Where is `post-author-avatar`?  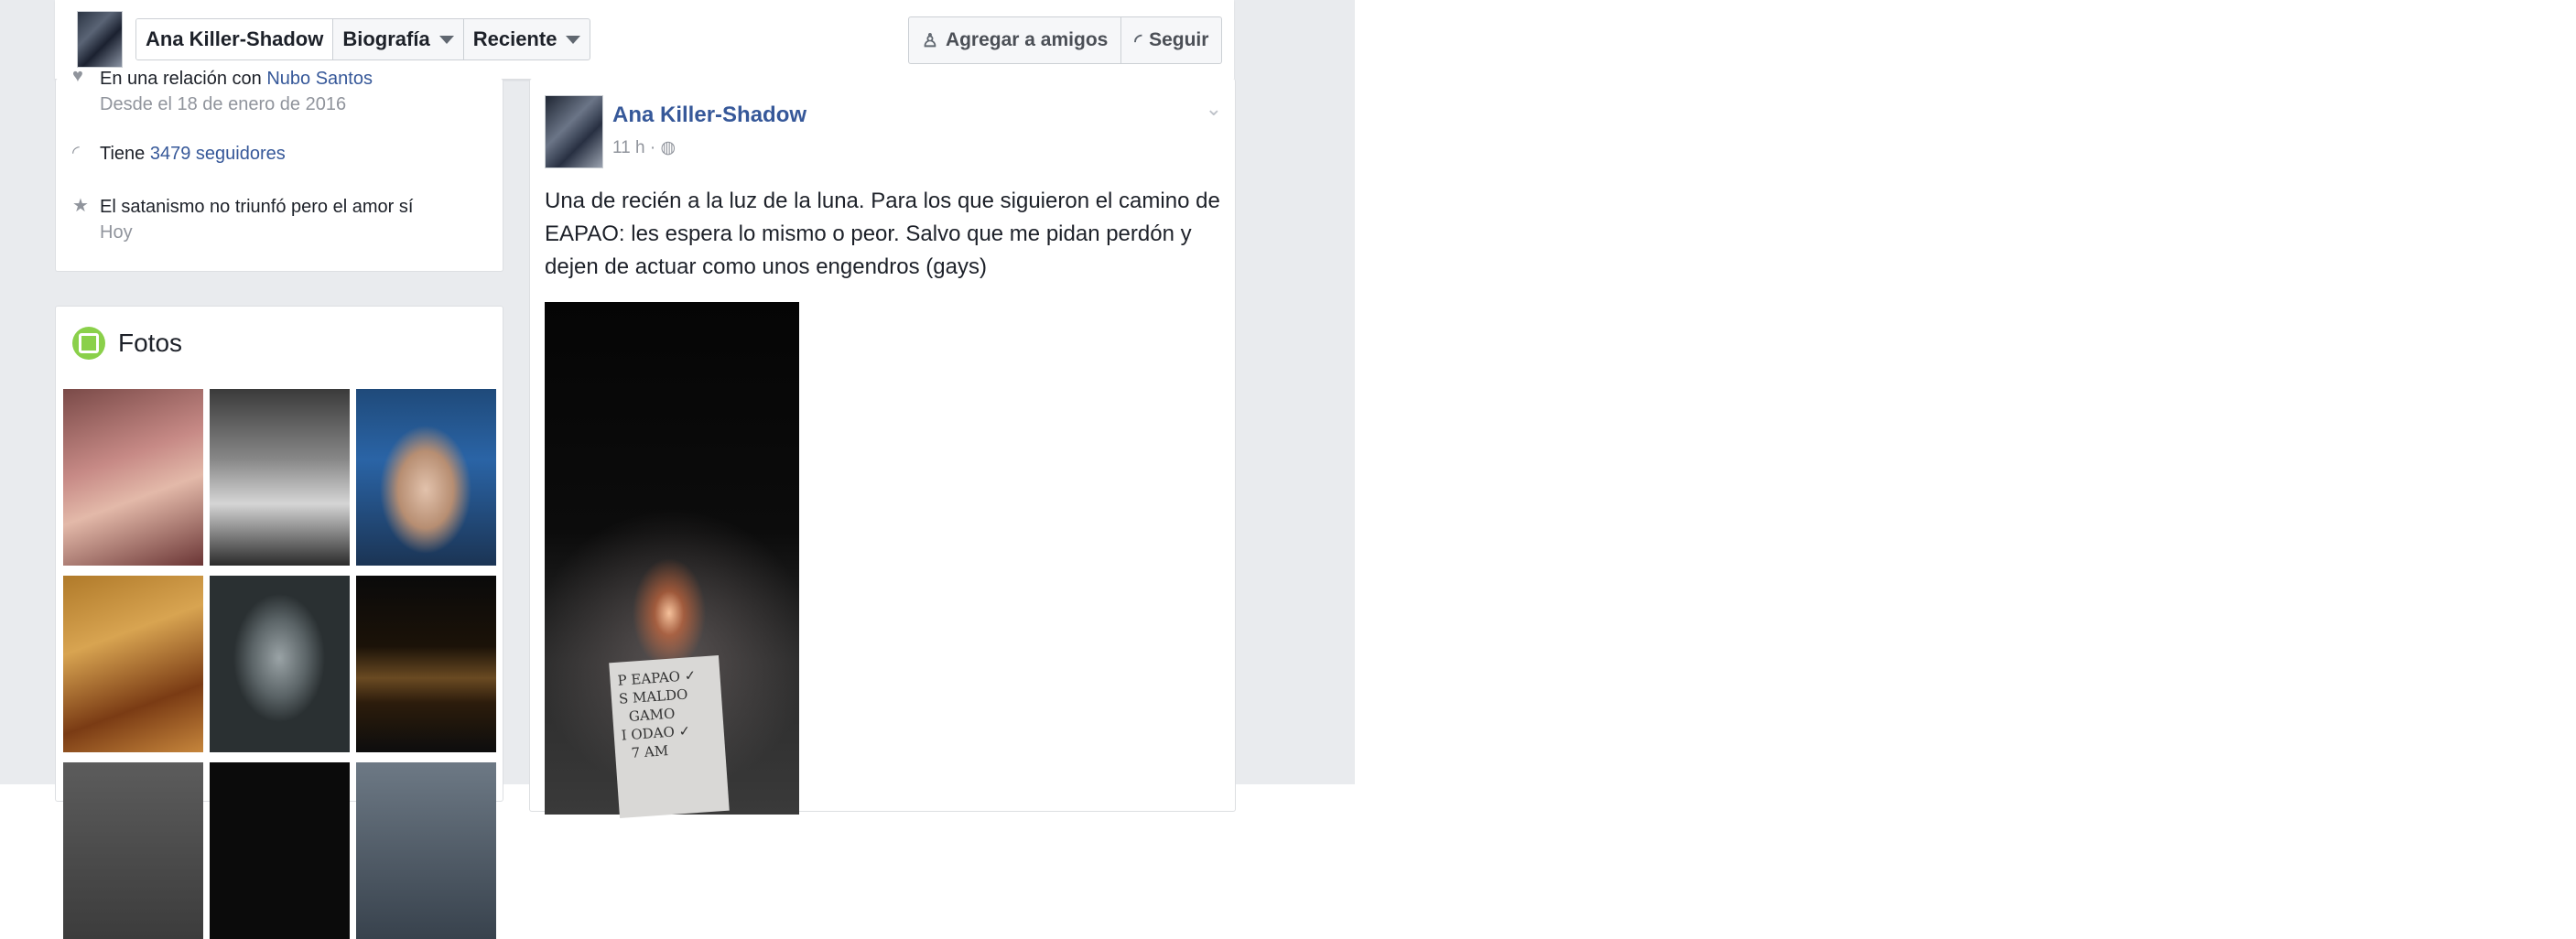 post-author-avatar is located at coordinates (574, 131).